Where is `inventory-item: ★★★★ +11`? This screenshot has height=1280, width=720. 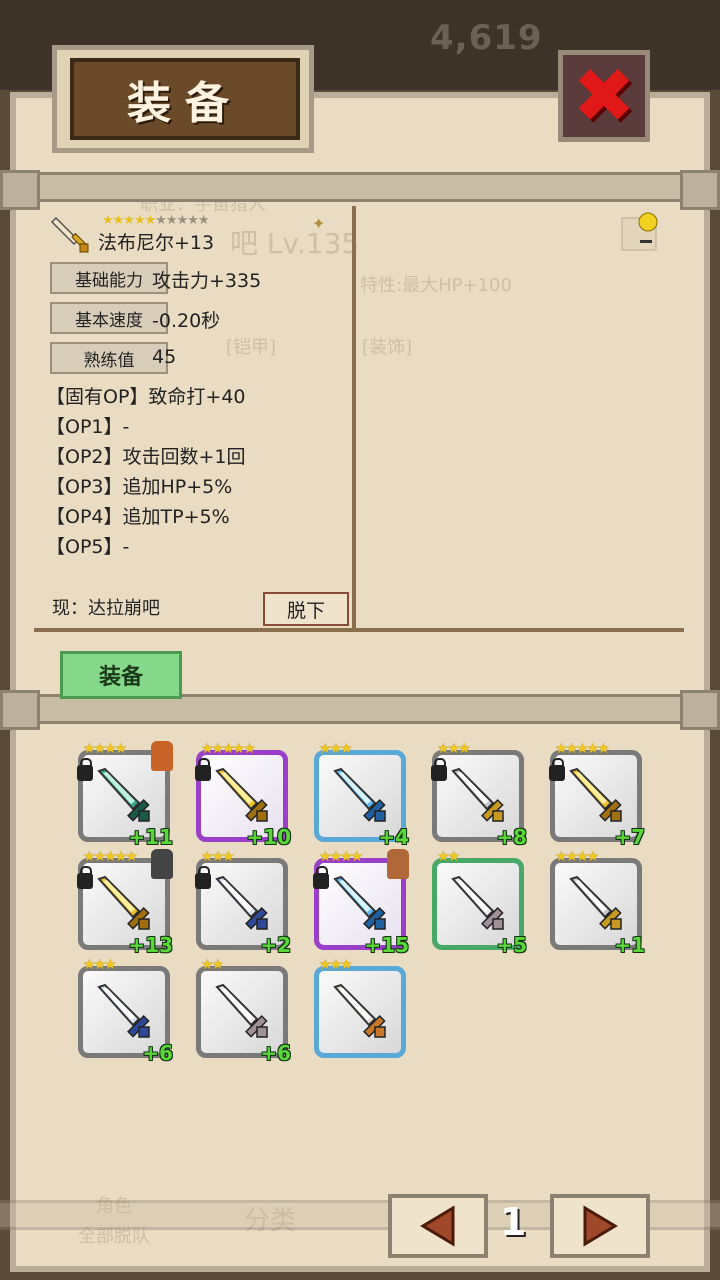
inventory-item: ★★★★ +11 is located at coordinates (125, 795).